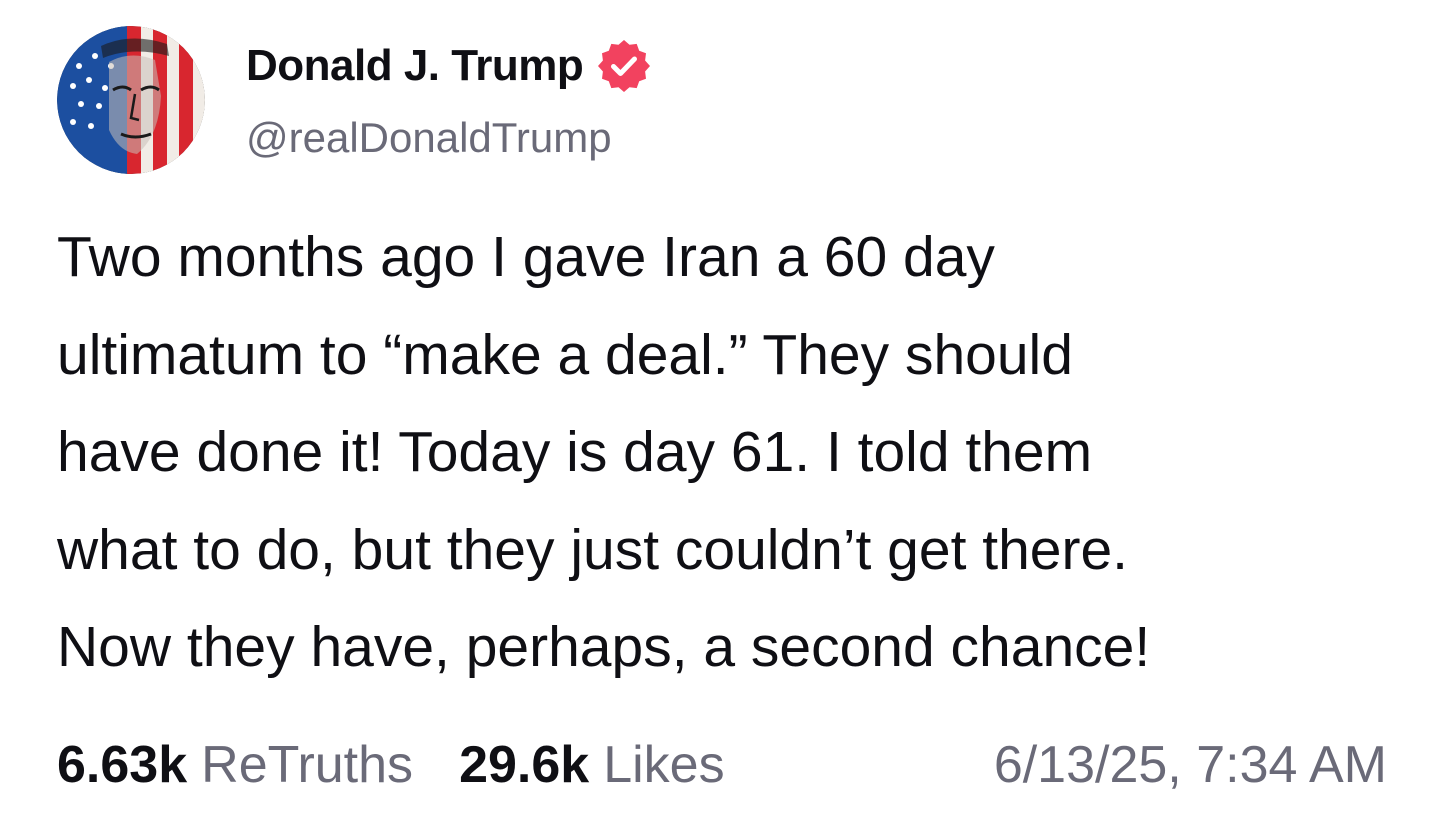  I want to click on retruths-stat: 6.63k ReTruths, so click(235, 765).